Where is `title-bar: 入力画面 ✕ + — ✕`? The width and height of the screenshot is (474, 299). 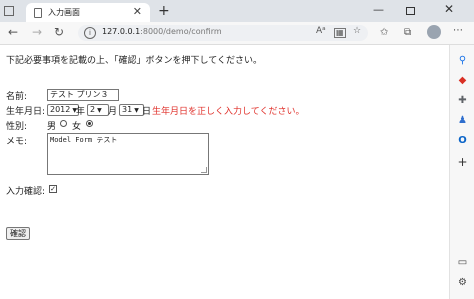 title-bar: 入力画面 ✕ + — ✕ is located at coordinates (237, 11).